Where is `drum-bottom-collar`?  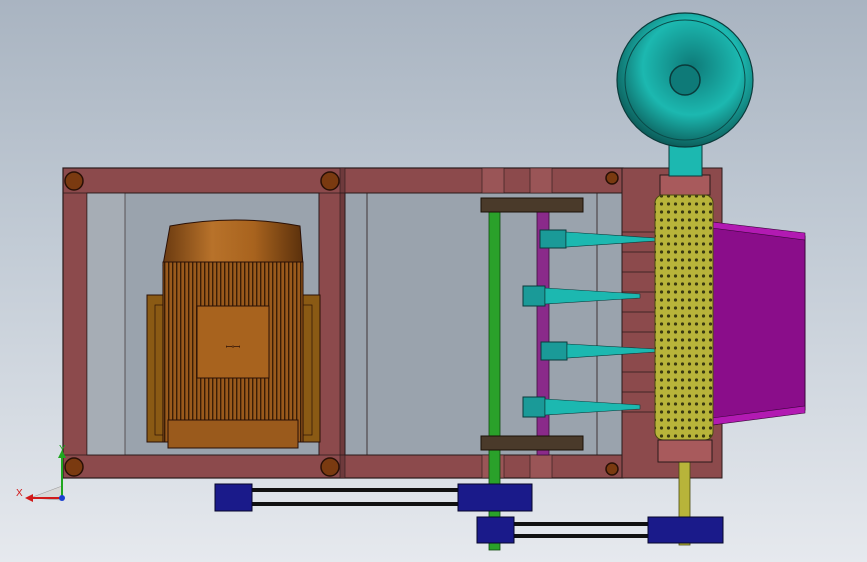 drum-bottom-collar is located at coordinates (685, 451).